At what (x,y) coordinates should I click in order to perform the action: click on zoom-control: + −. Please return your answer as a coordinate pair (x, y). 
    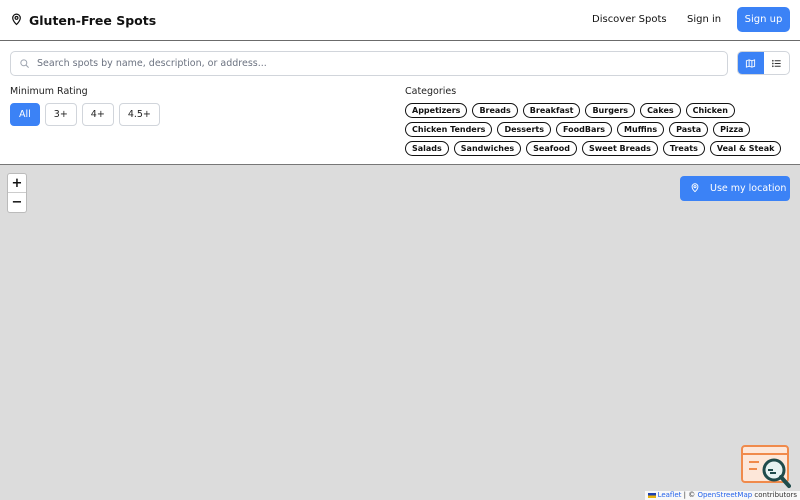
    Looking at the image, I should click on (17, 193).